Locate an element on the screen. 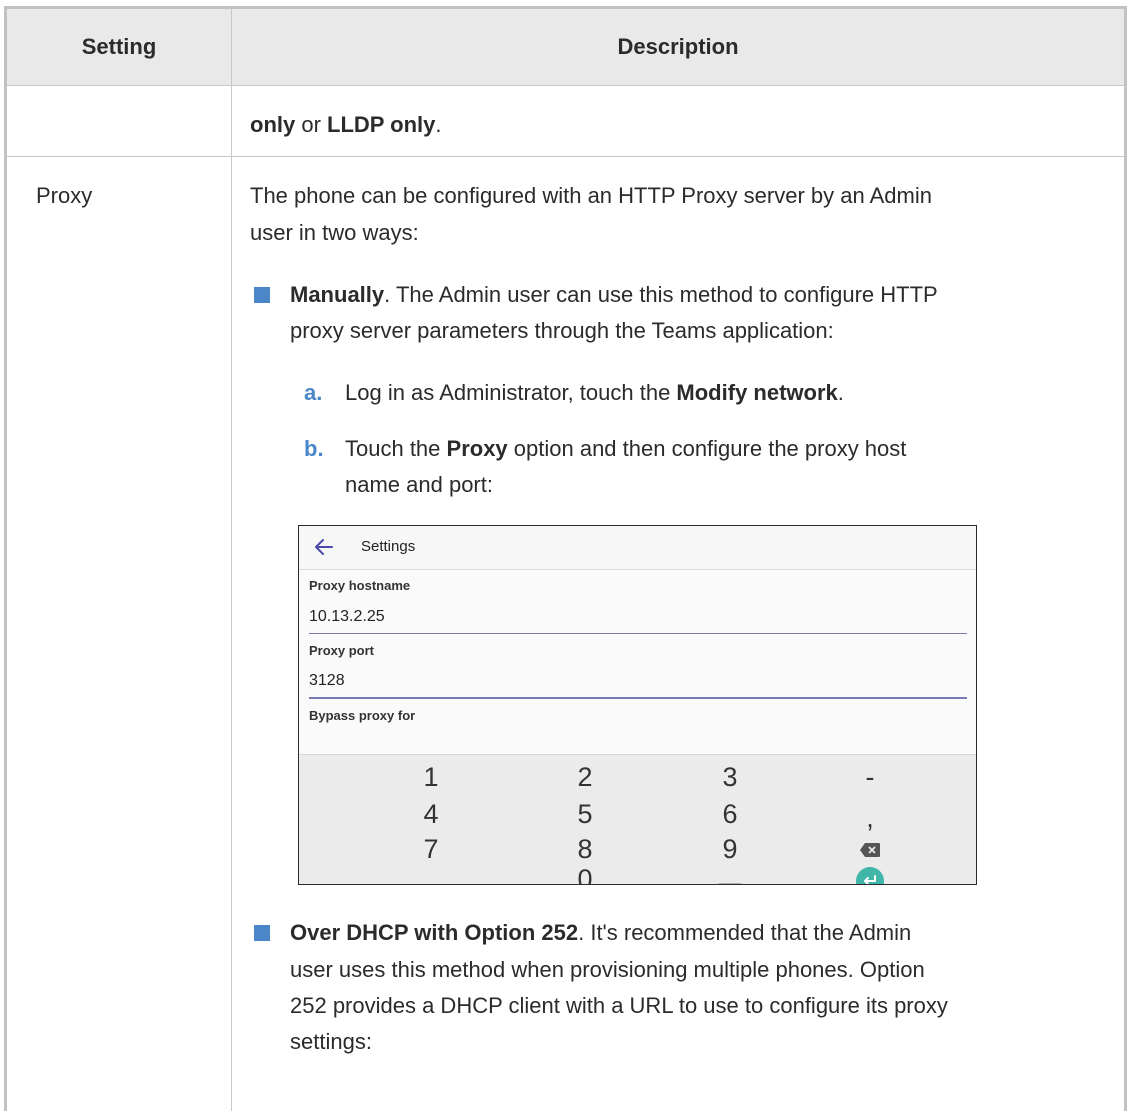  proxy-hostname-input: 10.13.2.25 is located at coordinates (347, 617).